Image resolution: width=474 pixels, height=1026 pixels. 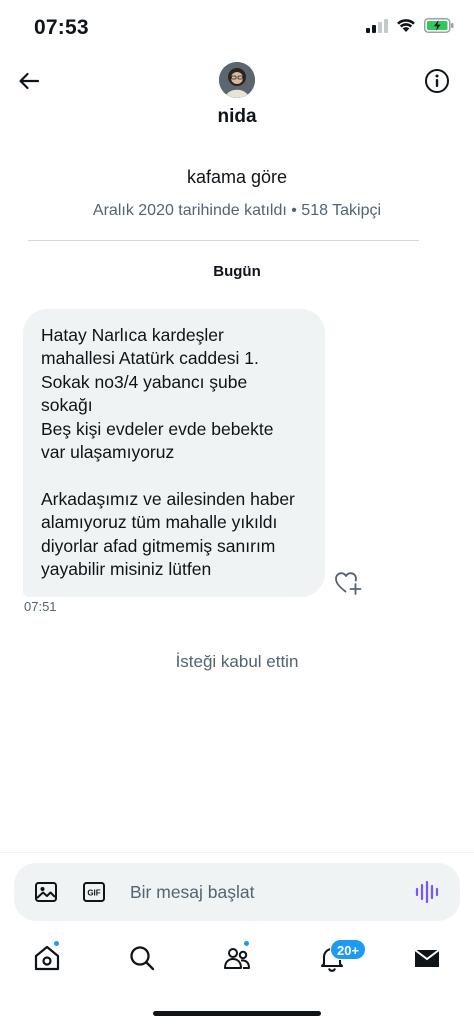 I want to click on gif-label: GIF, so click(x=93, y=893).